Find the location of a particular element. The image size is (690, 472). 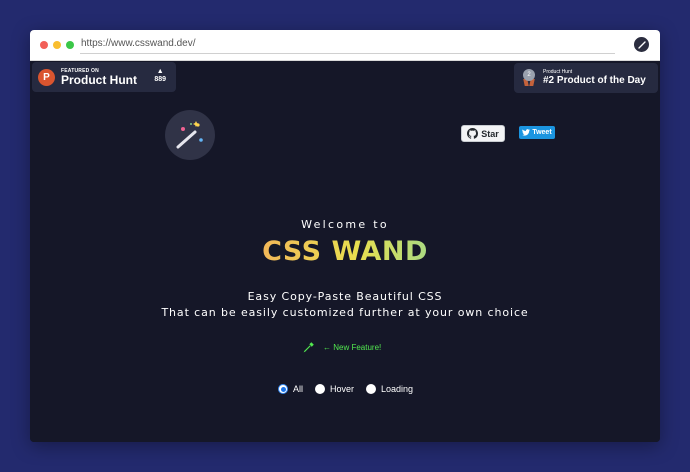

filter-label-all: All is located at coordinates (298, 389).